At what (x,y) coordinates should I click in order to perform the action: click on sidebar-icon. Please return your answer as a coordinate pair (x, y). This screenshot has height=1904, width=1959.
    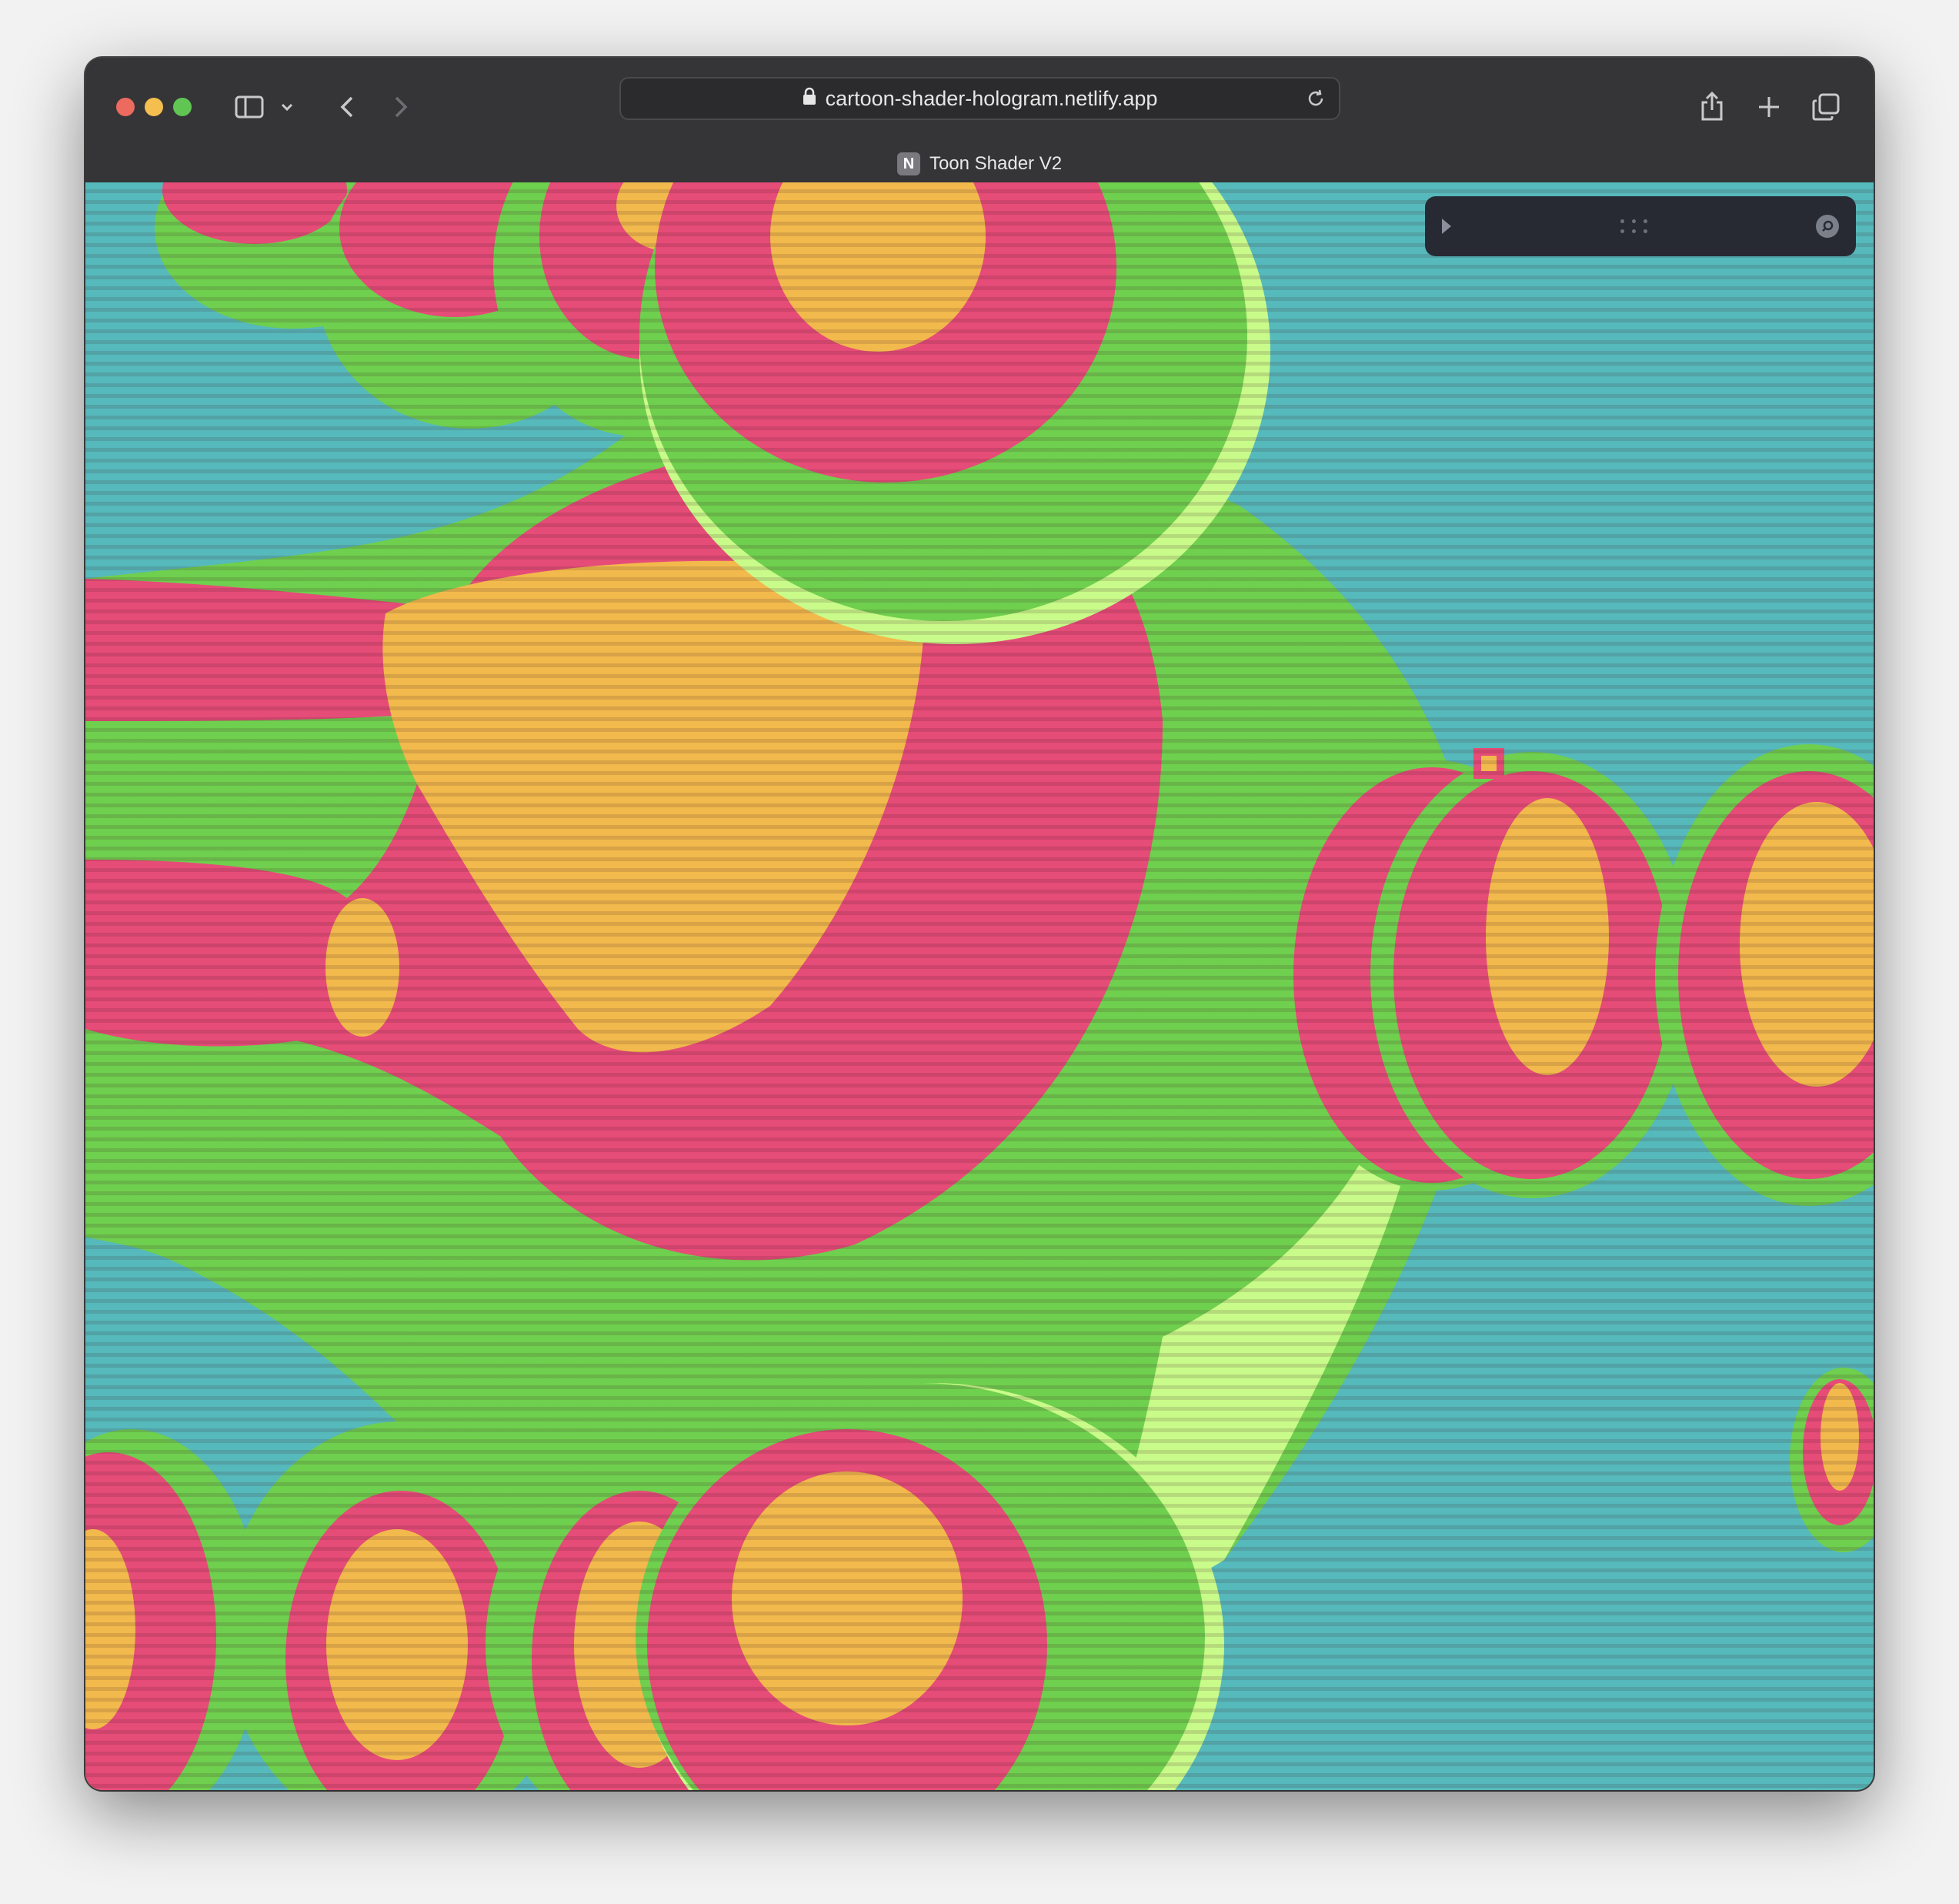
    Looking at the image, I should click on (250, 107).